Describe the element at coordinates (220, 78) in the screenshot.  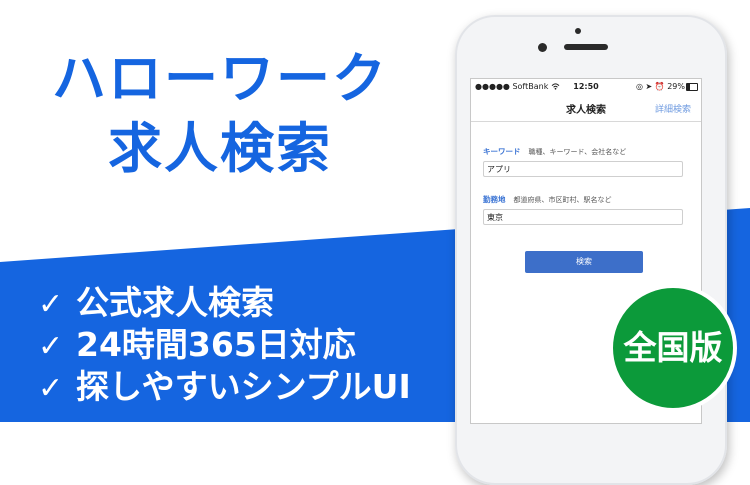
I see `headline-line1: ハローワーク` at that location.